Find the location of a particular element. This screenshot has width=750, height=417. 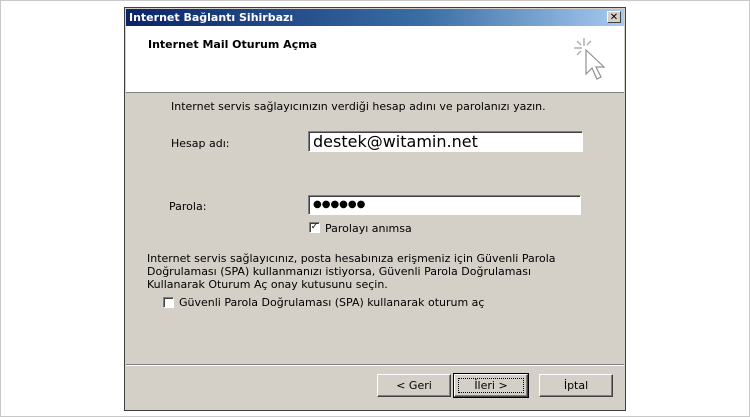

back-button: < Geri is located at coordinates (414, 385).